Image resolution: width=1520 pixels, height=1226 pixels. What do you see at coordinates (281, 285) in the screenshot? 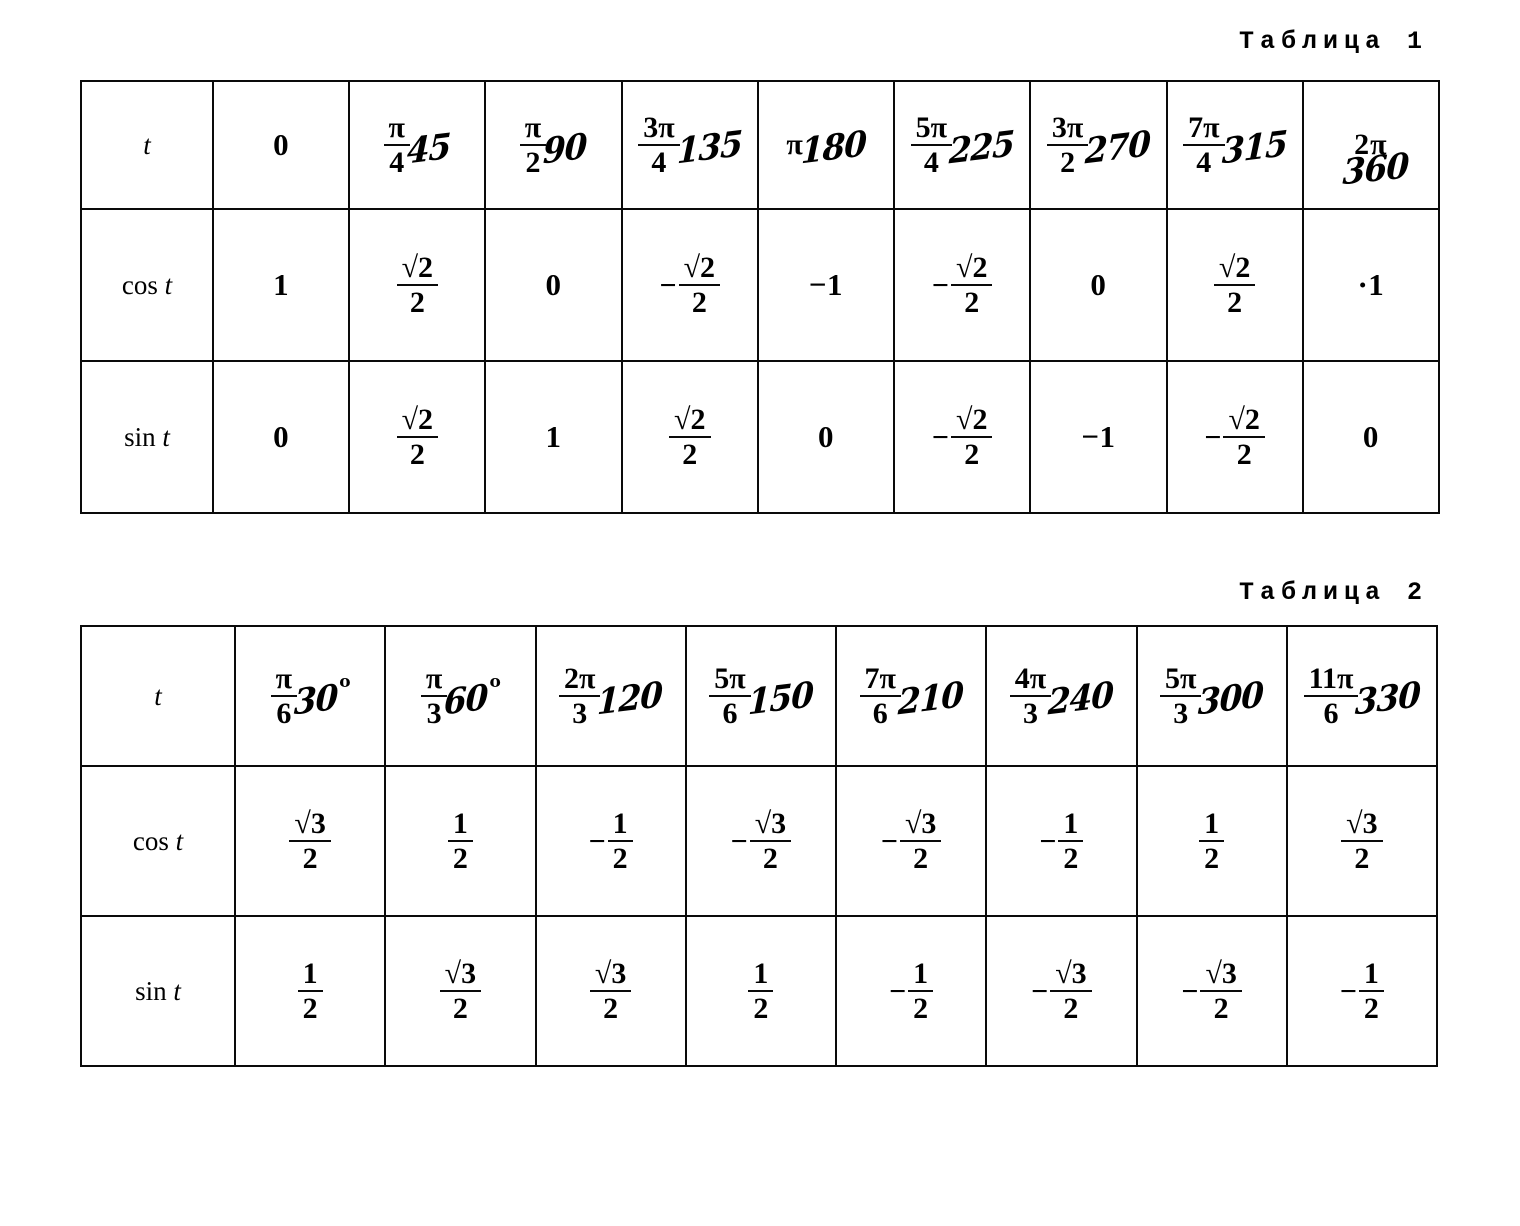
I see `table-cell-cos: 1` at bounding box center [281, 285].